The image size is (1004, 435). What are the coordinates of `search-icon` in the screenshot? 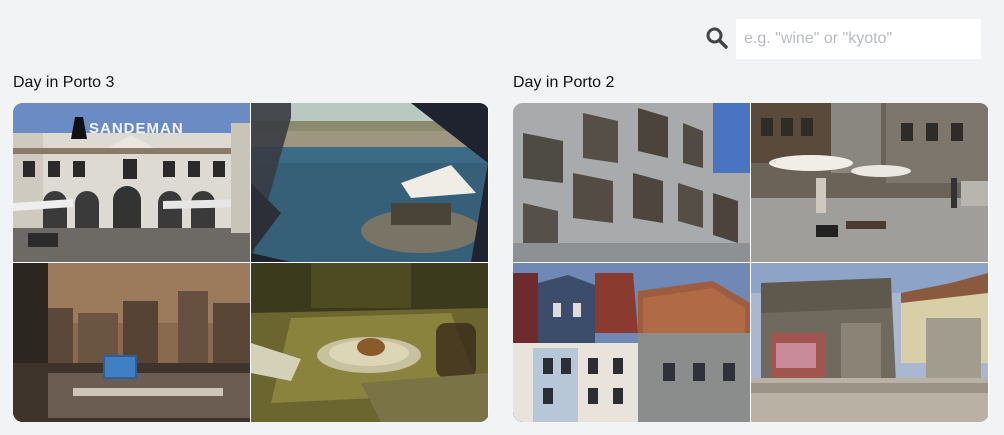 It's located at (717, 38).